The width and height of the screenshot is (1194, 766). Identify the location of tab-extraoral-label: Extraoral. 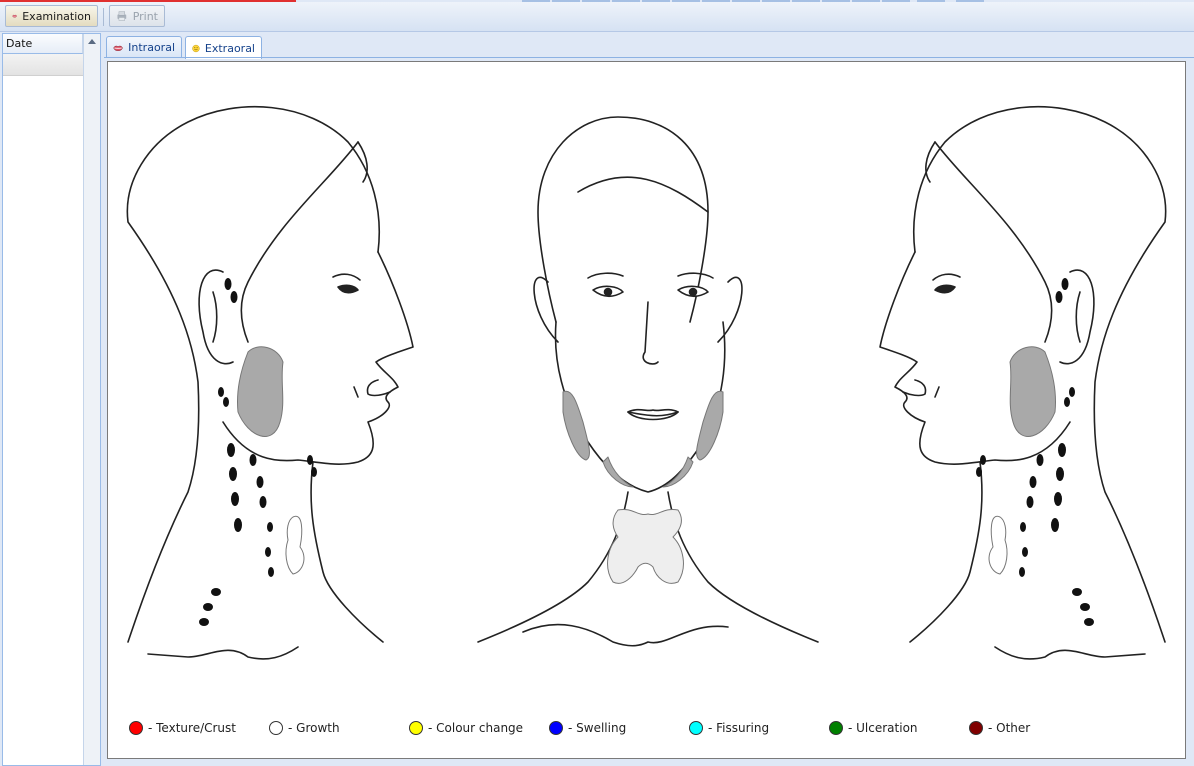
(229, 48).